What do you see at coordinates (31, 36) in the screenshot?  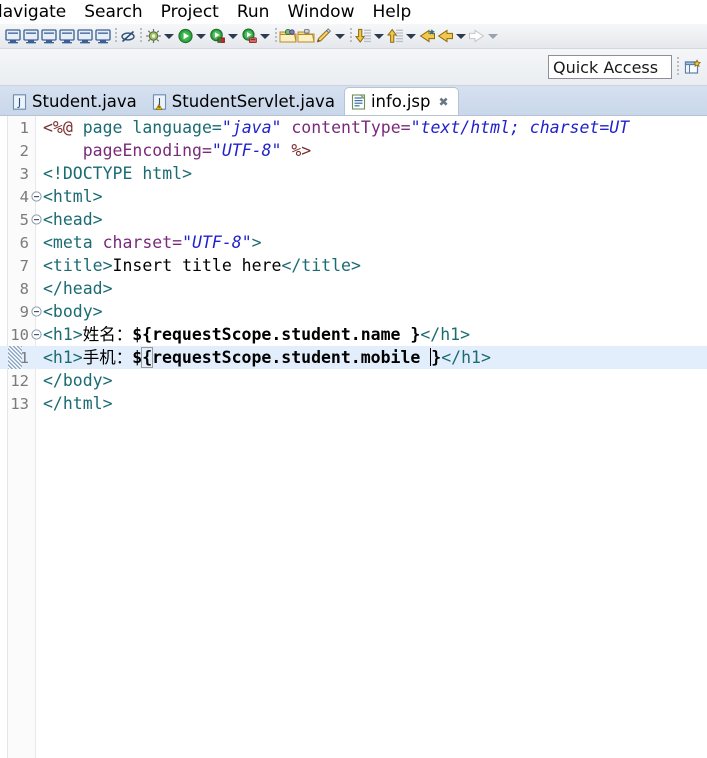 I see `console-2-icon` at bounding box center [31, 36].